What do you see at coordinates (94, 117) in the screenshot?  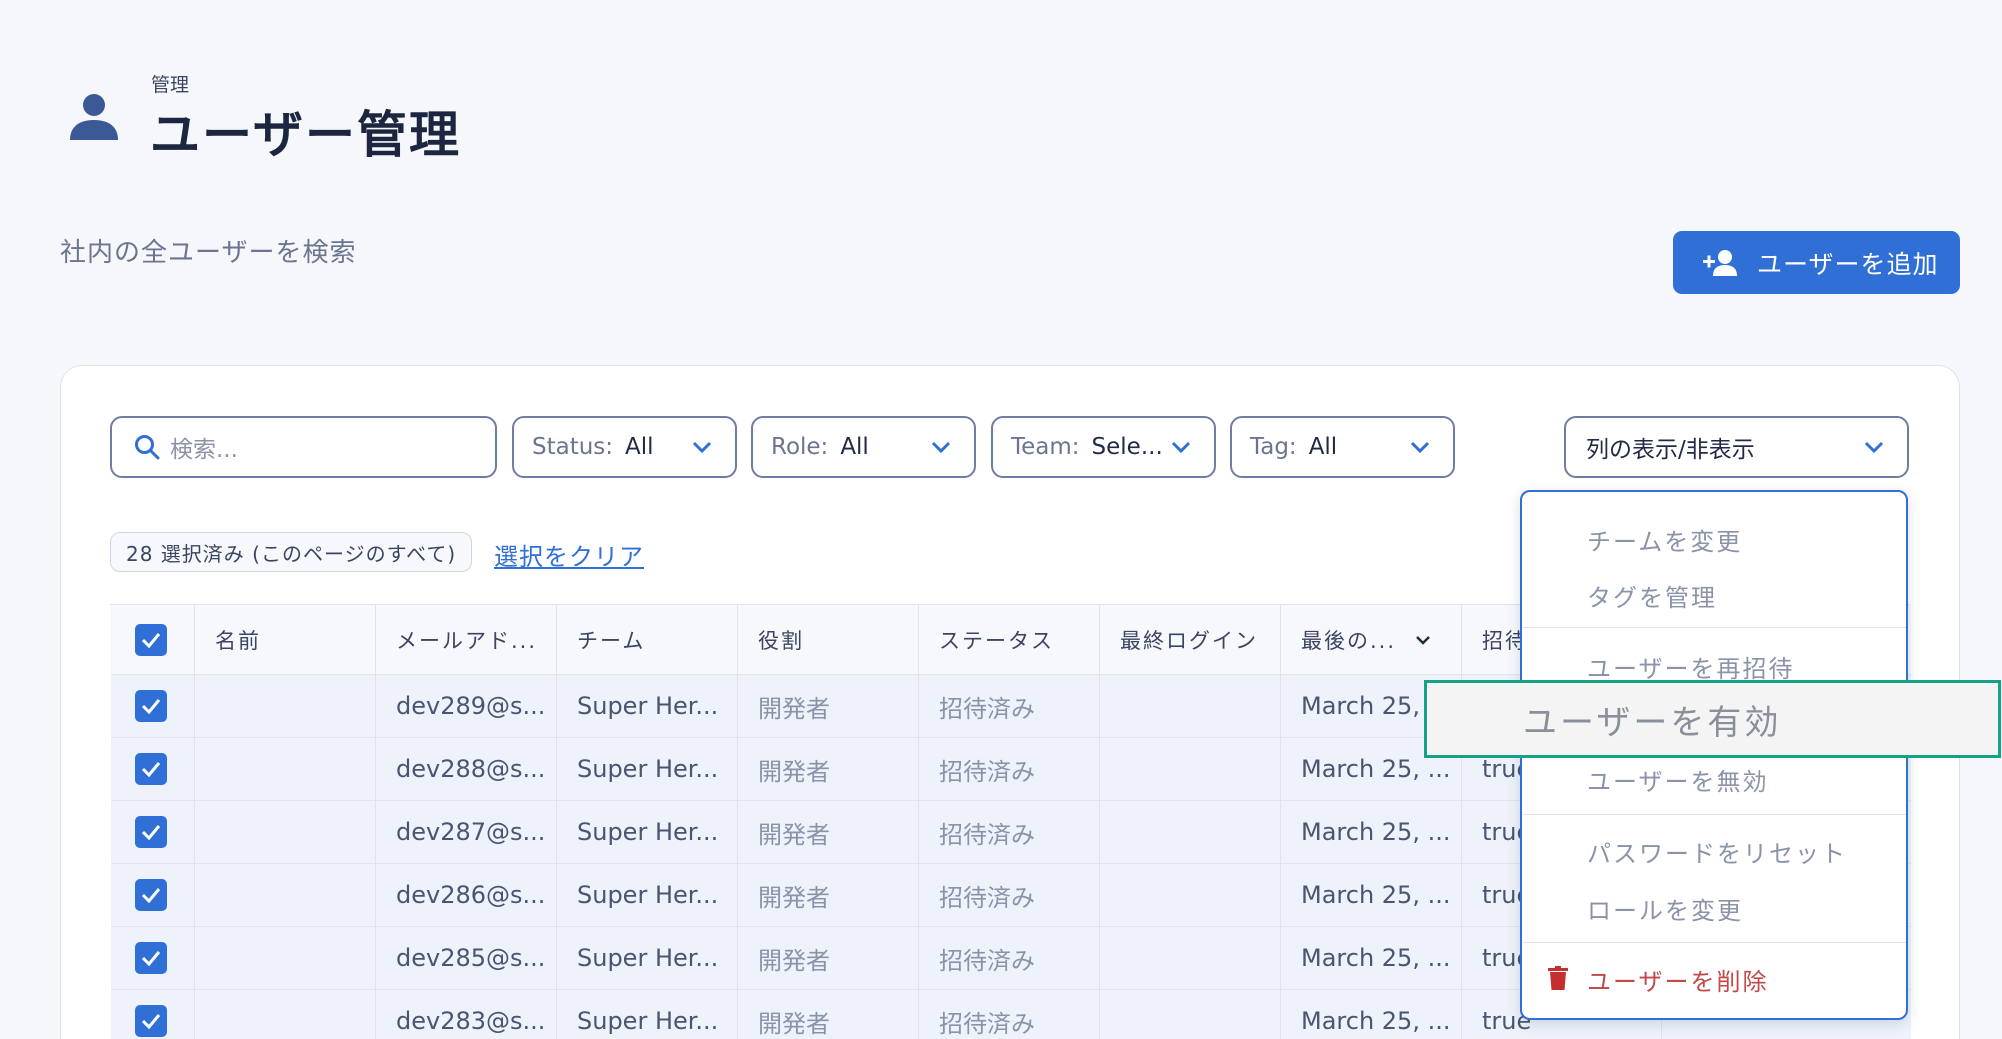 I see `user-icon` at bounding box center [94, 117].